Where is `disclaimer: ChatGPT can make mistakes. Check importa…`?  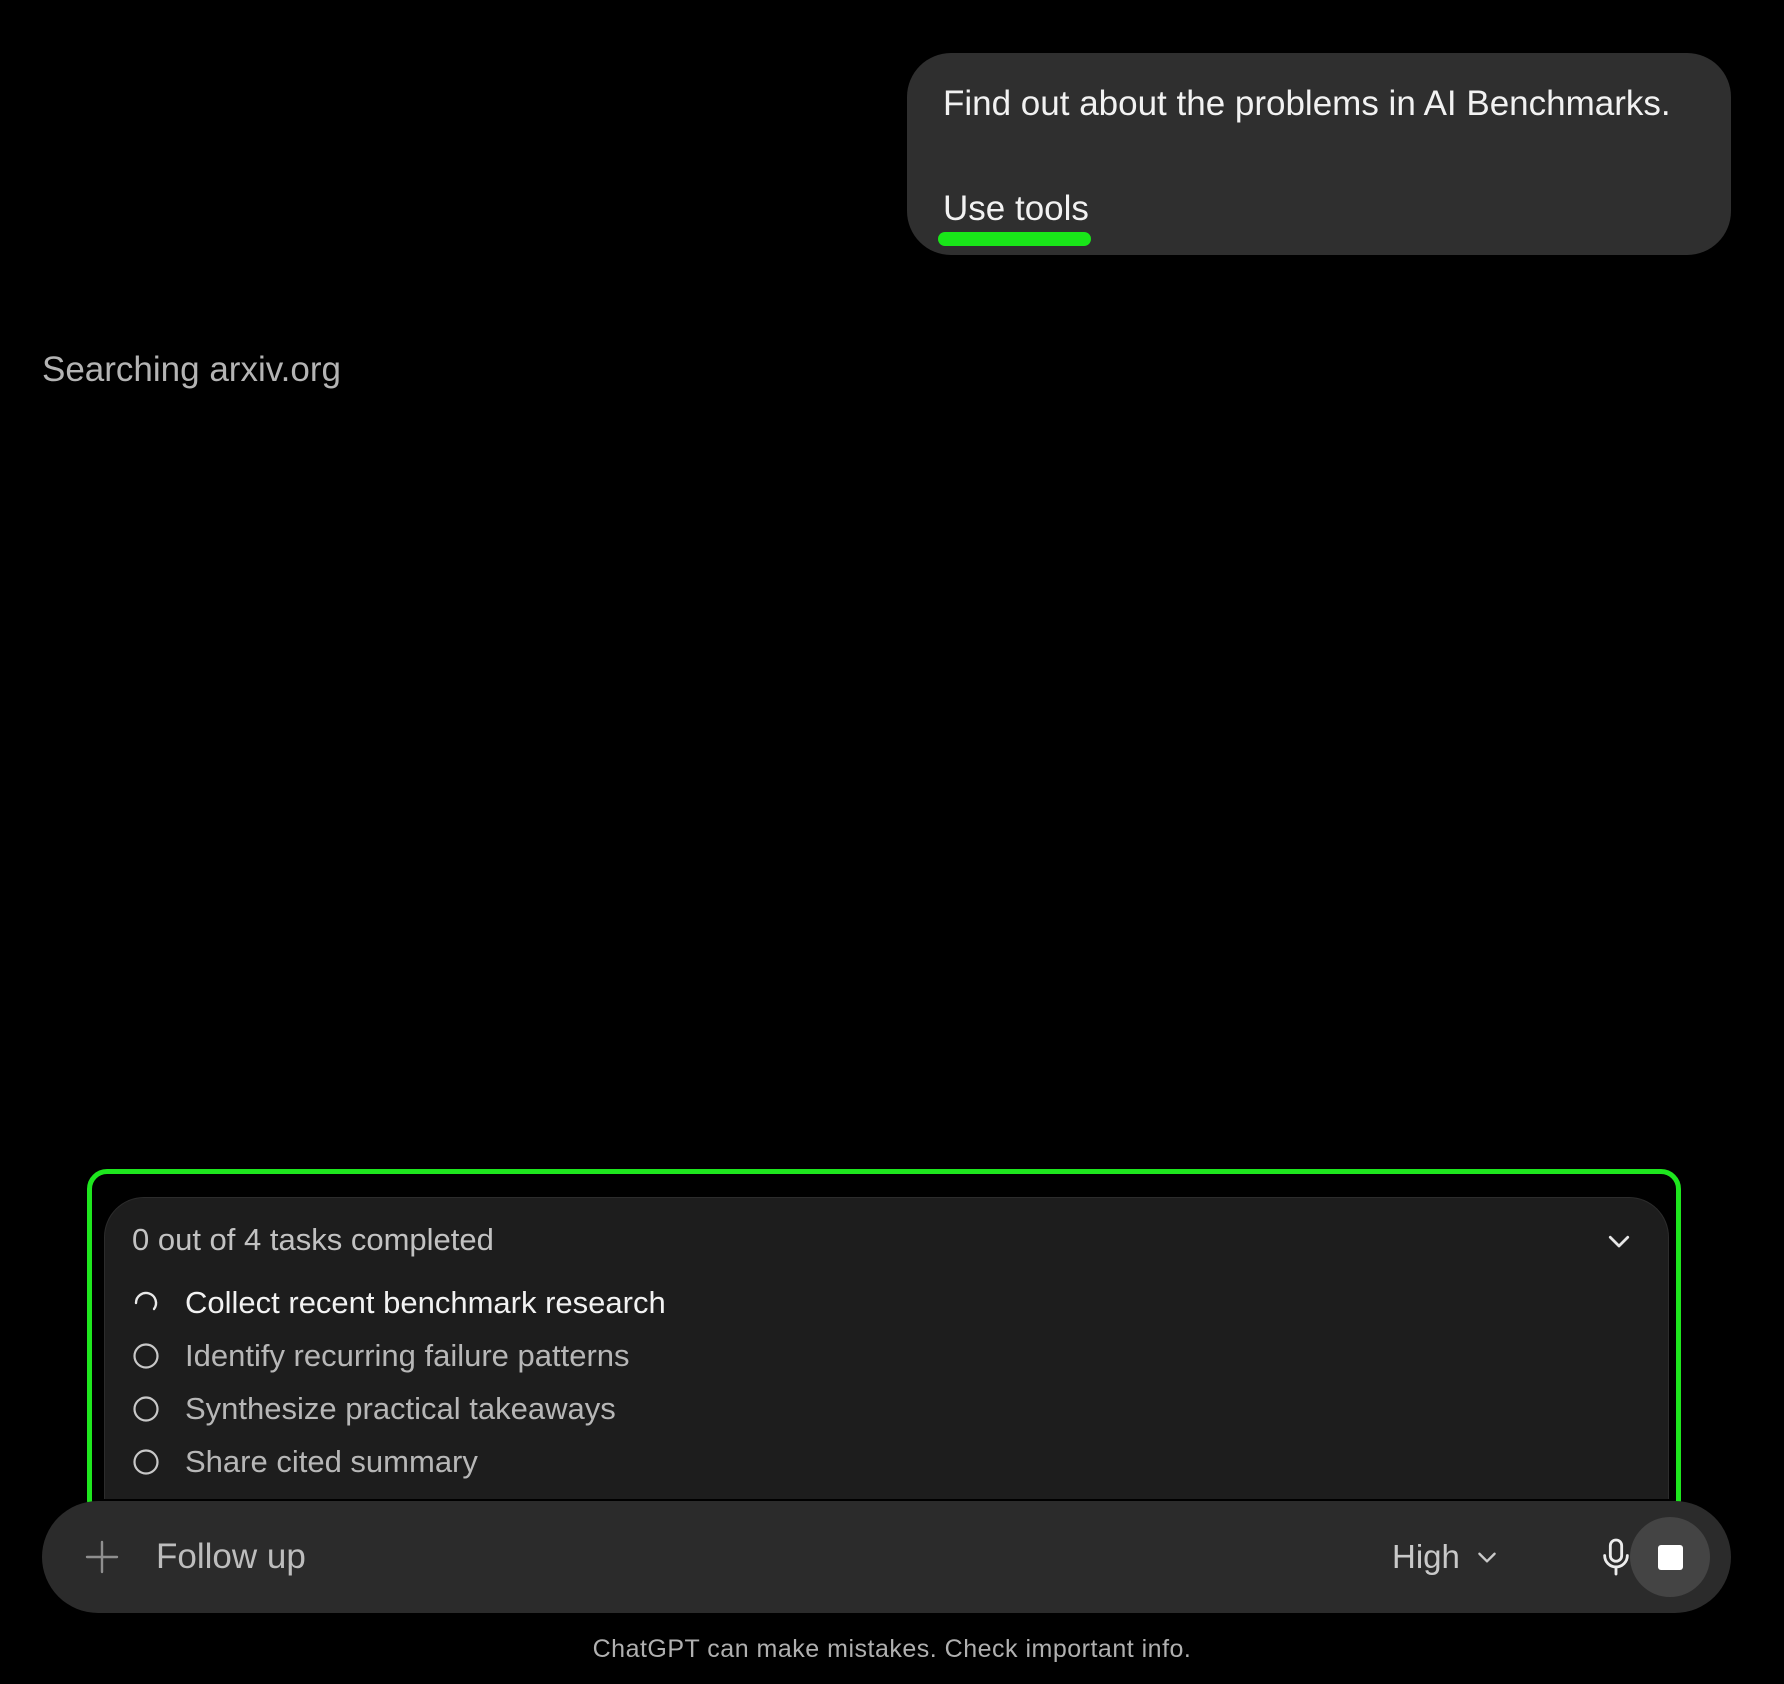 disclaimer: ChatGPT can make mistakes. Check importa… is located at coordinates (892, 1649).